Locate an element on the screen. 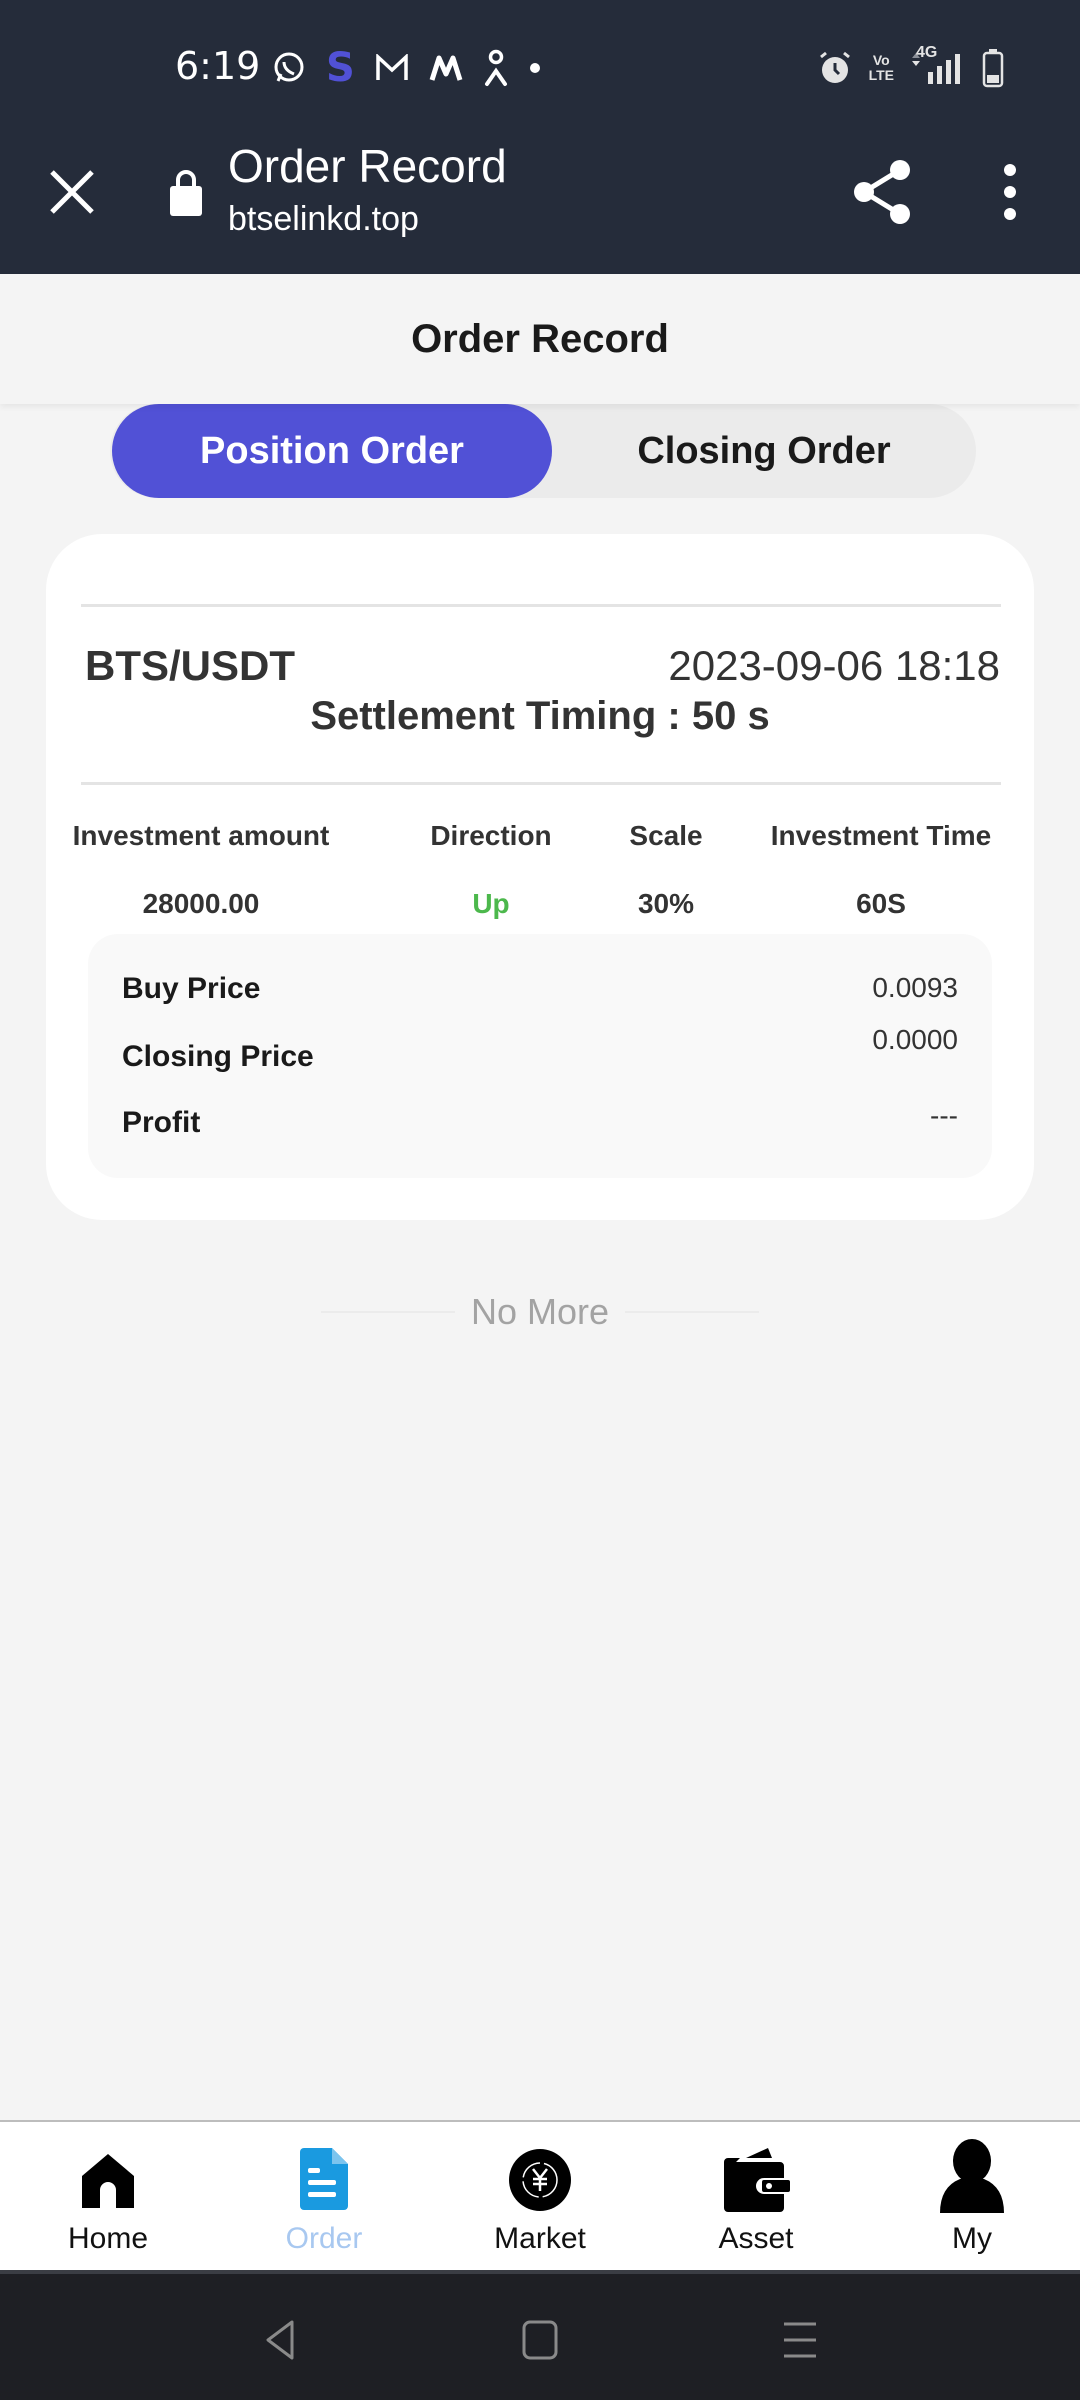 This screenshot has height=2400, width=1080. nav-item-order: Order is located at coordinates (324, 2196).